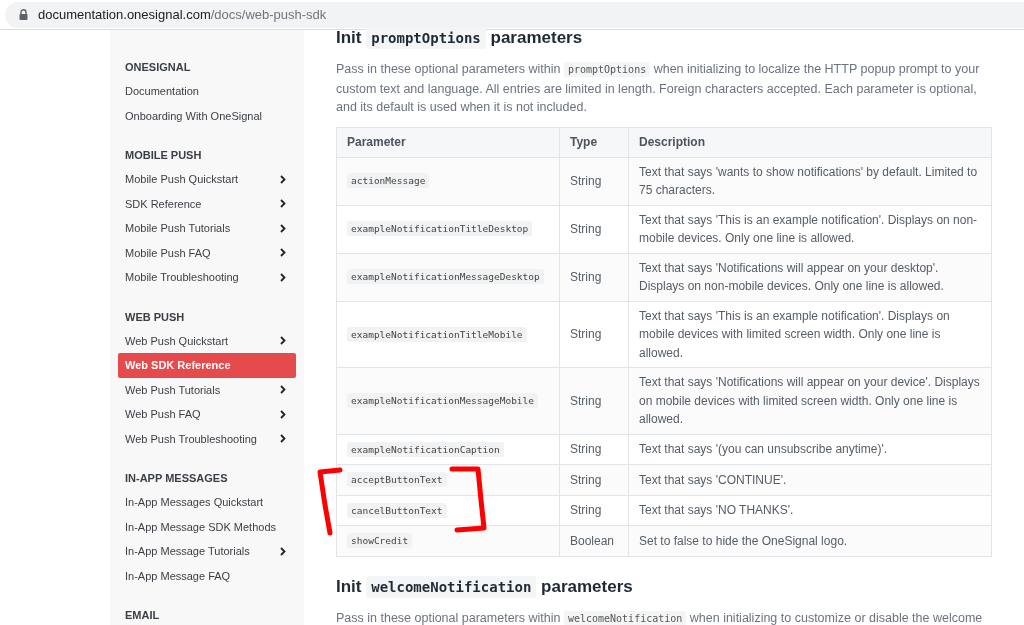  Describe the element at coordinates (207, 575) in the screenshot. I see `sidebar-item: In-App Message FAQ` at that location.